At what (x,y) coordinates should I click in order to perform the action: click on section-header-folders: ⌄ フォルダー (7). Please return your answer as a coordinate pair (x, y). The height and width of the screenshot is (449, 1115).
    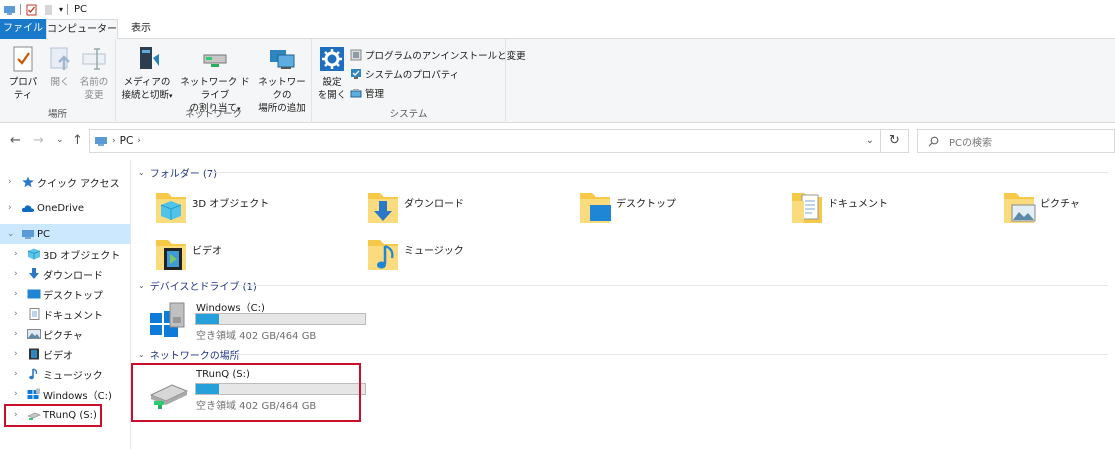
    Looking at the image, I should click on (178, 172).